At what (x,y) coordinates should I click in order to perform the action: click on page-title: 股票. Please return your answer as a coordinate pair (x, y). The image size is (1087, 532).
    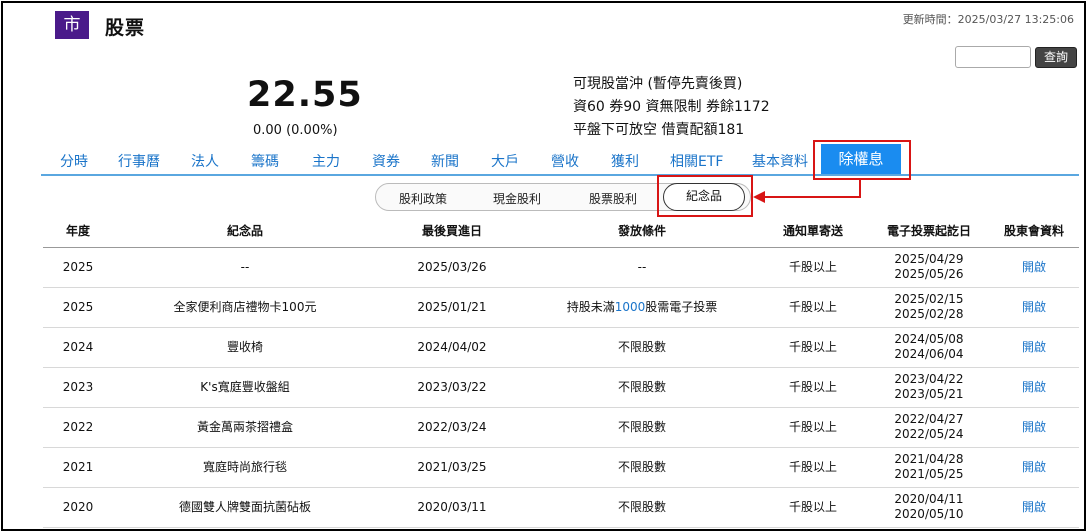
    Looking at the image, I should click on (125, 28).